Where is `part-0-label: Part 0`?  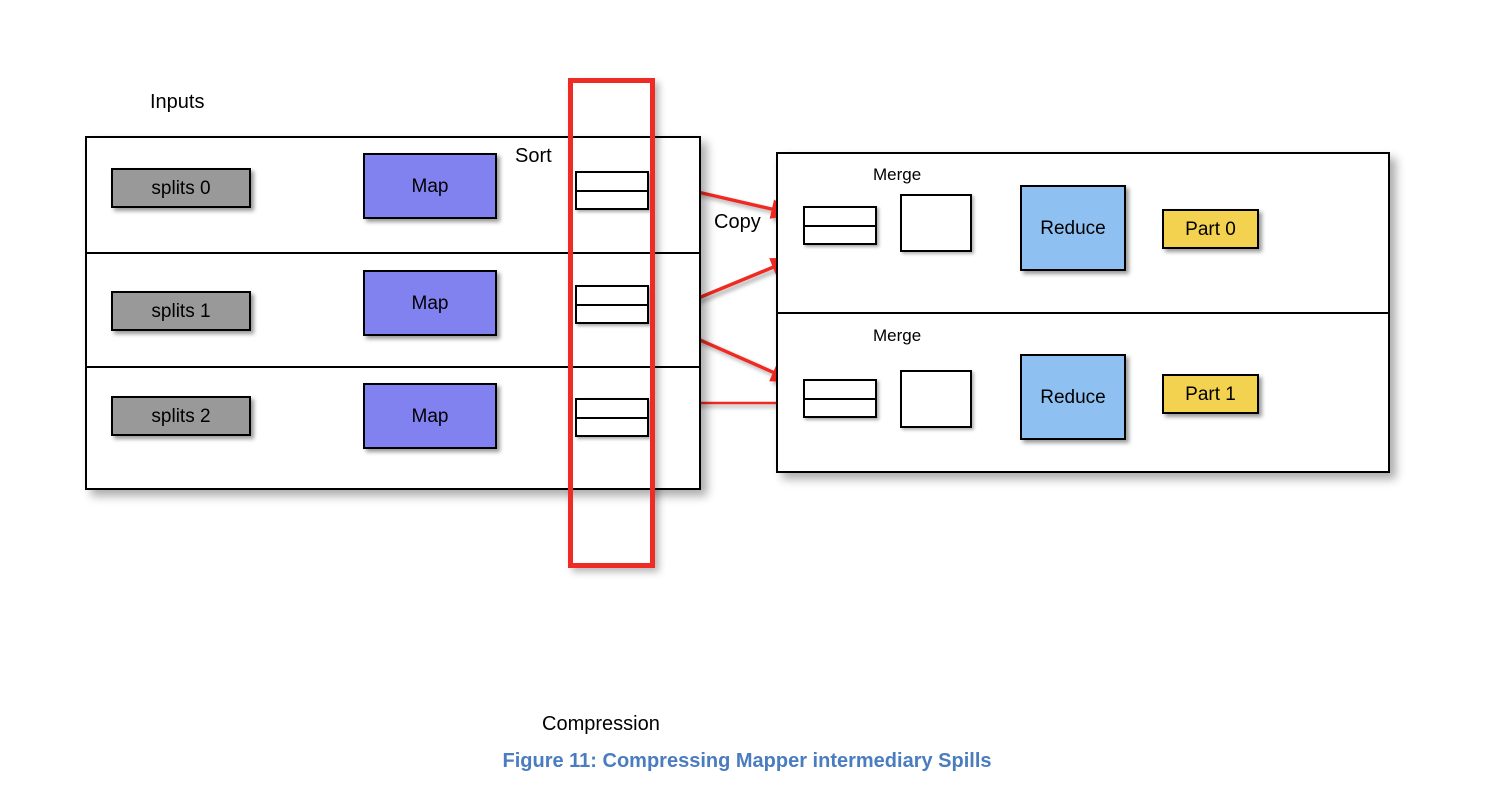 part-0-label: Part 0 is located at coordinates (1210, 229).